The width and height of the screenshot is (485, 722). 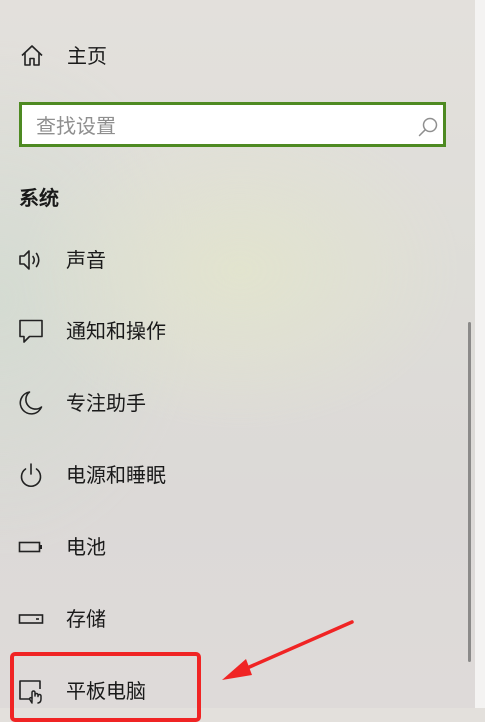 What do you see at coordinates (31, 403) in the screenshot?
I see `moon-icon` at bounding box center [31, 403].